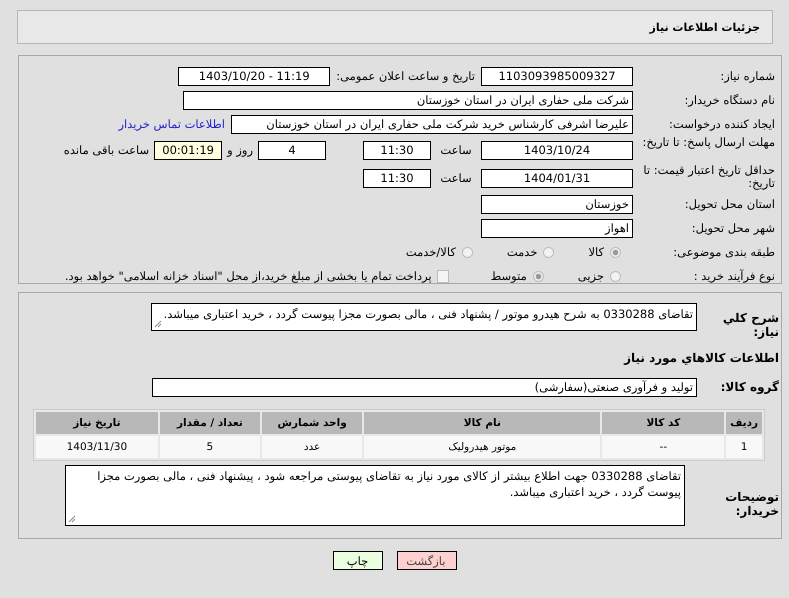 Image resolution: width=789 pixels, height=598 pixels. I want to click on field-label: گروه کالا:, so click(750, 387).